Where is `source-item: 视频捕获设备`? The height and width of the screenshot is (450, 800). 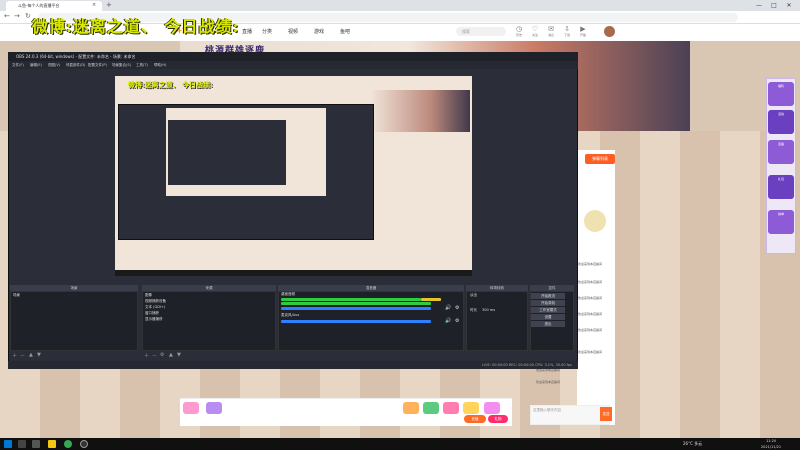 source-item: 视频捕获设备 is located at coordinates (155, 301).